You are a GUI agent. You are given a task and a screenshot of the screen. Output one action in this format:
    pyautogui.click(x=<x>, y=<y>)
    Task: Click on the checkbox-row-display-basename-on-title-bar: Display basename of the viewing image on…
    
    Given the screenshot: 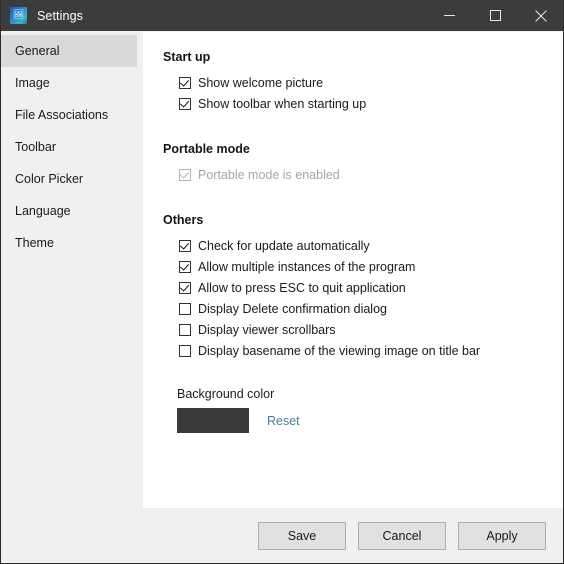 What is the action you would take?
    pyautogui.click(x=371, y=350)
    